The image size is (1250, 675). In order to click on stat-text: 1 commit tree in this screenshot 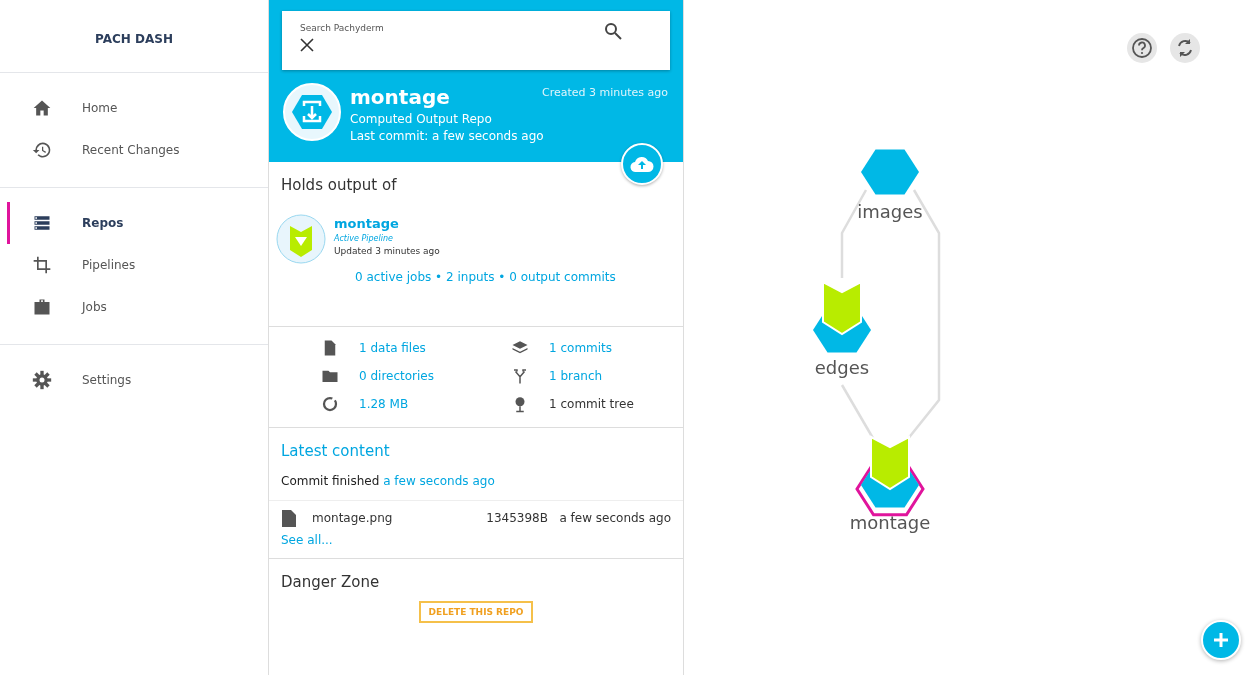, I will do `click(591, 404)`.